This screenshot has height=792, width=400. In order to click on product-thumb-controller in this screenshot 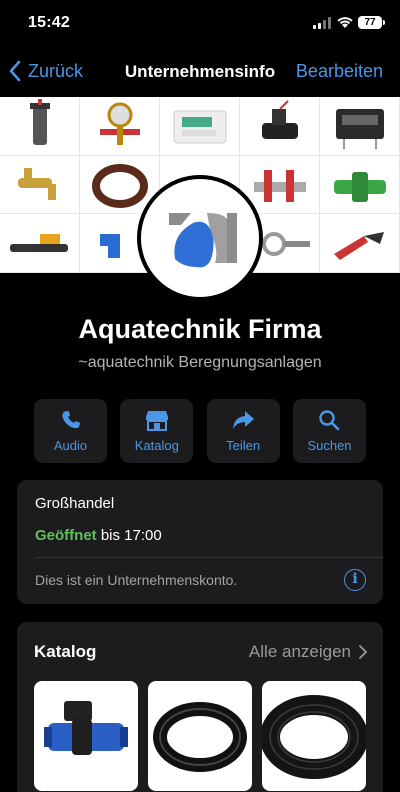, I will do `click(200, 126)`.